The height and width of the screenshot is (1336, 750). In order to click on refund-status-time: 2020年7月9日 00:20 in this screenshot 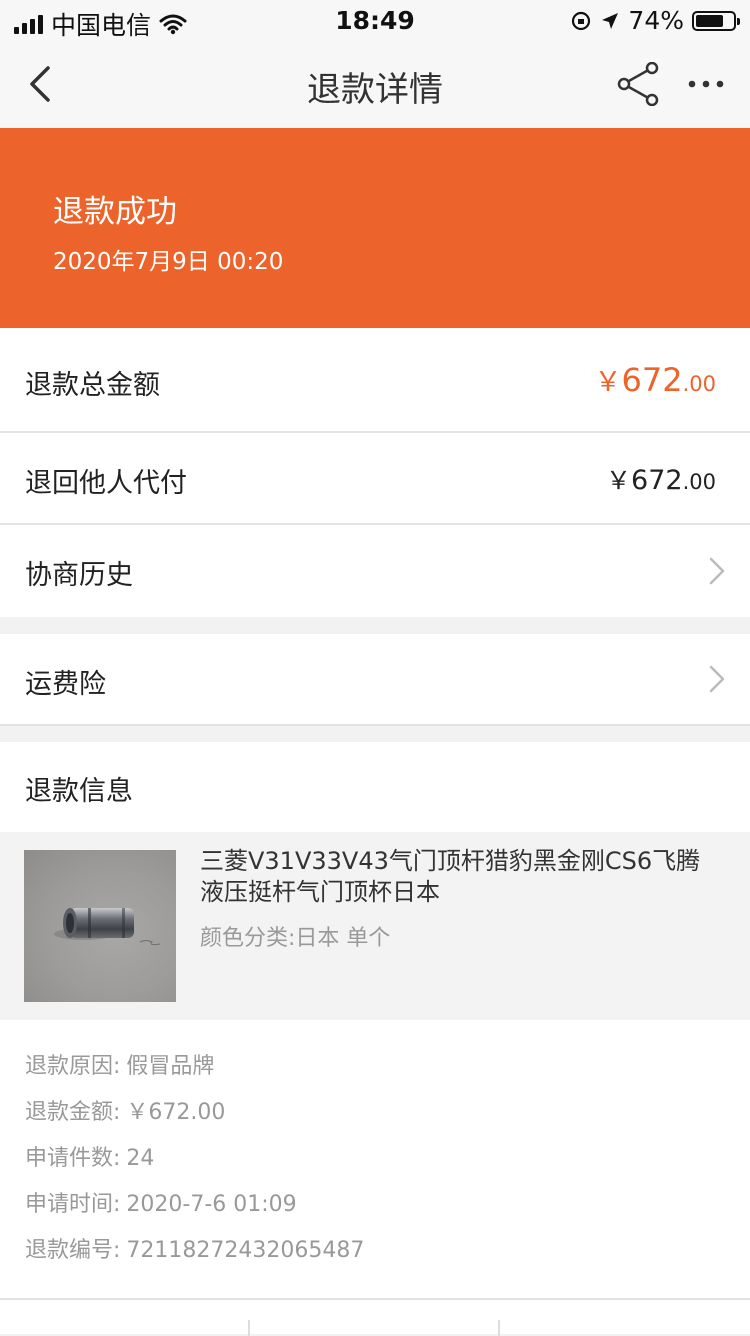, I will do `click(168, 262)`.